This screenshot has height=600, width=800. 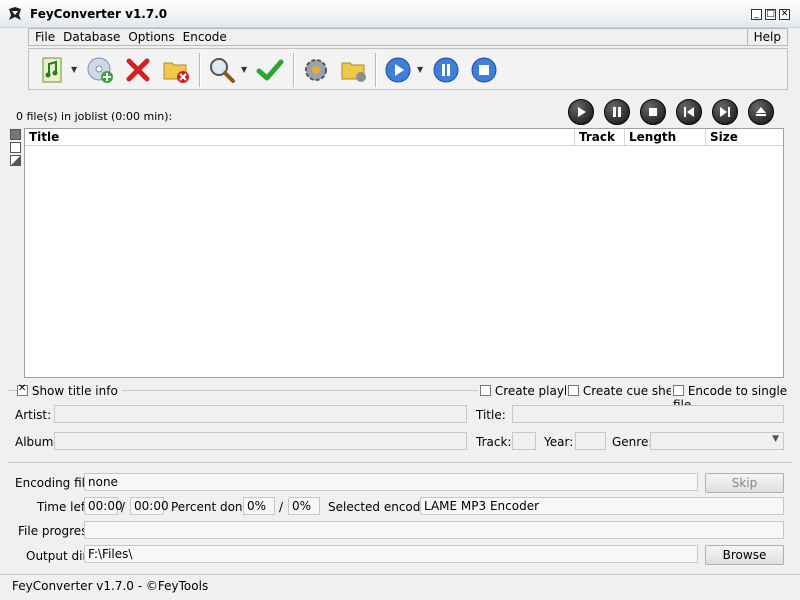 I want to click on window-title: FeyConverter v1.7.0, so click(x=99, y=14).